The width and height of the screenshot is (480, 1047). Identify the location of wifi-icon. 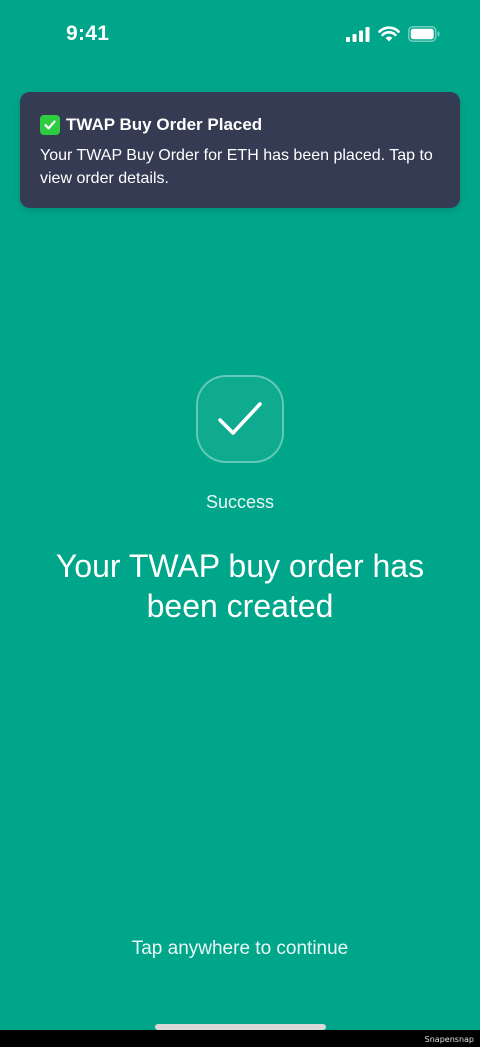
(389, 34).